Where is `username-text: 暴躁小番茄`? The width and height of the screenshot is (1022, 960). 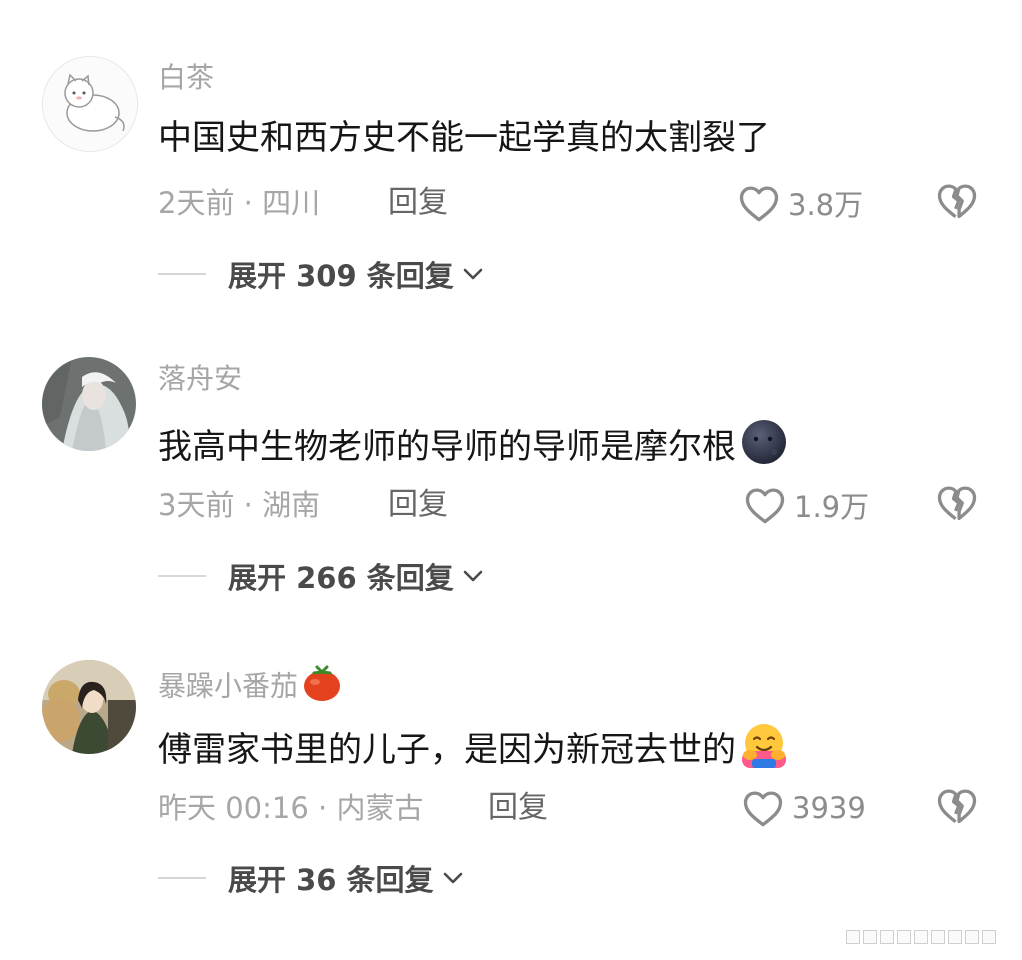 username-text: 暴躁小番茄 is located at coordinates (228, 686).